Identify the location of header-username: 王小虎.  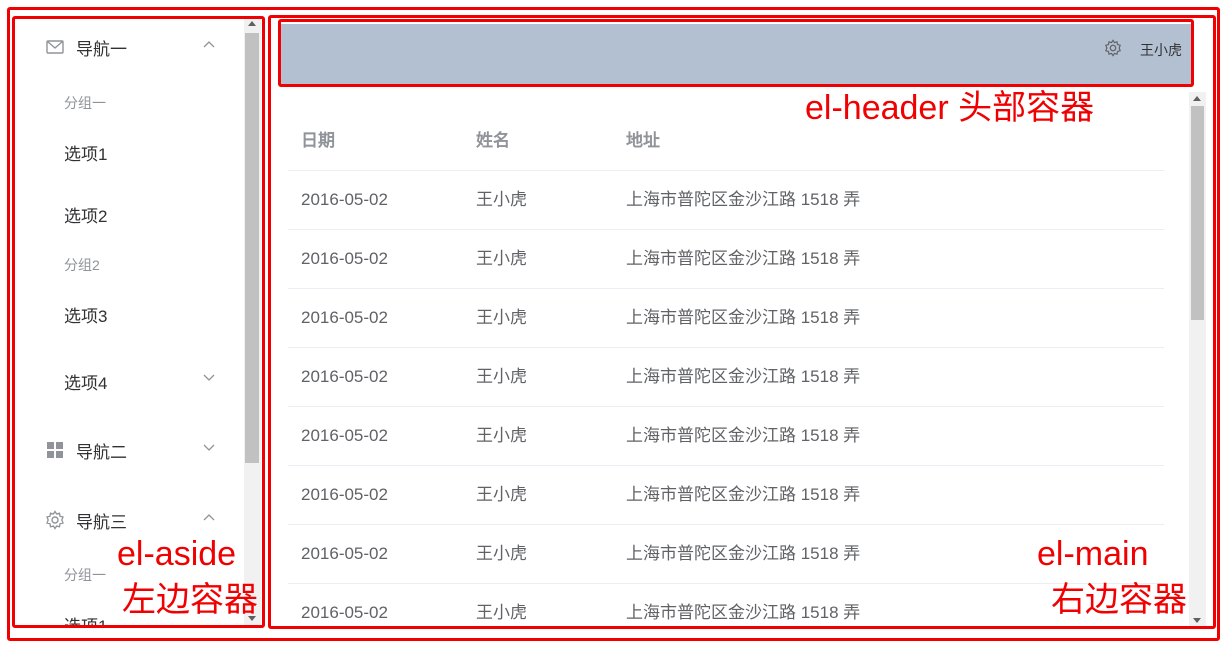
(1161, 50).